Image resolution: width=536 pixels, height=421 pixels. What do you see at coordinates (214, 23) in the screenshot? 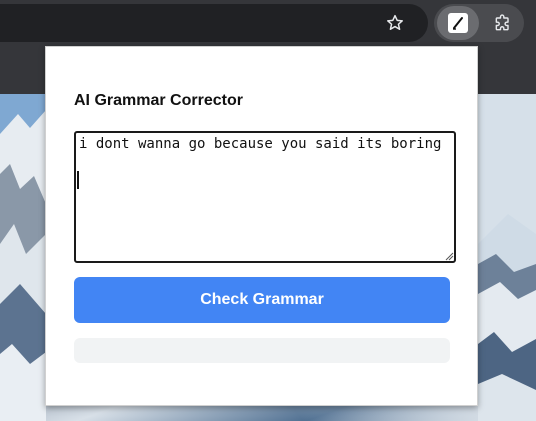
I see `address-bar` at bounding box center [214, 23].